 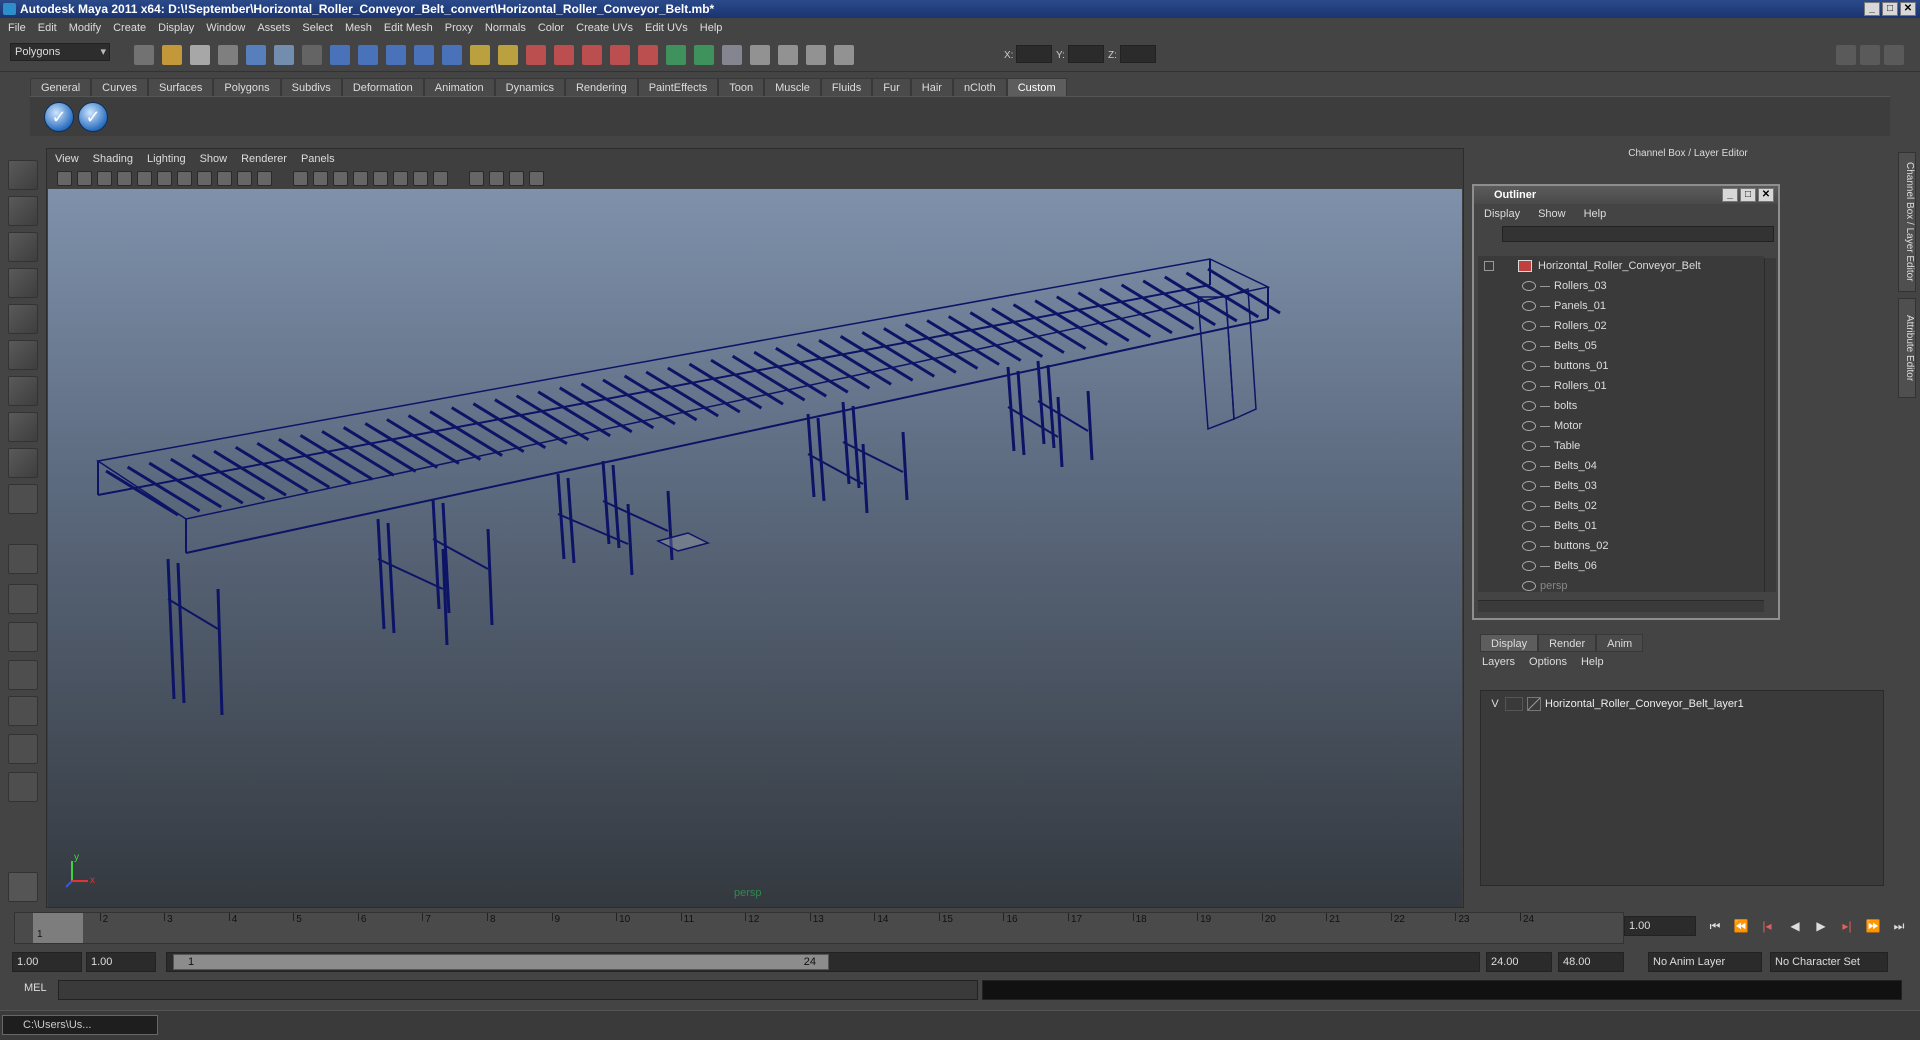 What do you see at coordinates (396, 55) in the screenshot?
I see `snap-view-plane-icon` at bounding box center [396, 55].